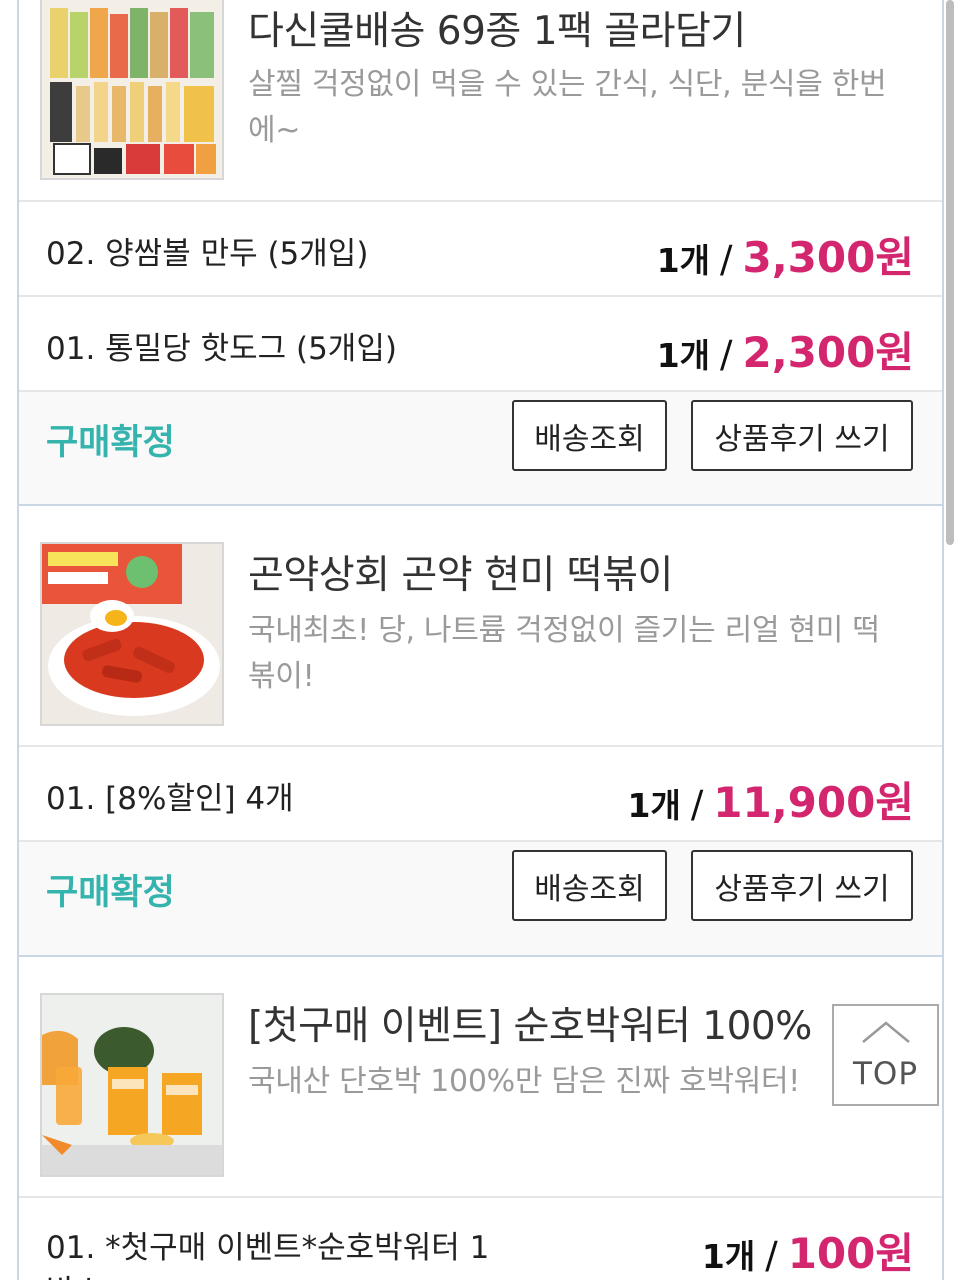  I want to click on chevron-up-icon, so click(886, 1032).